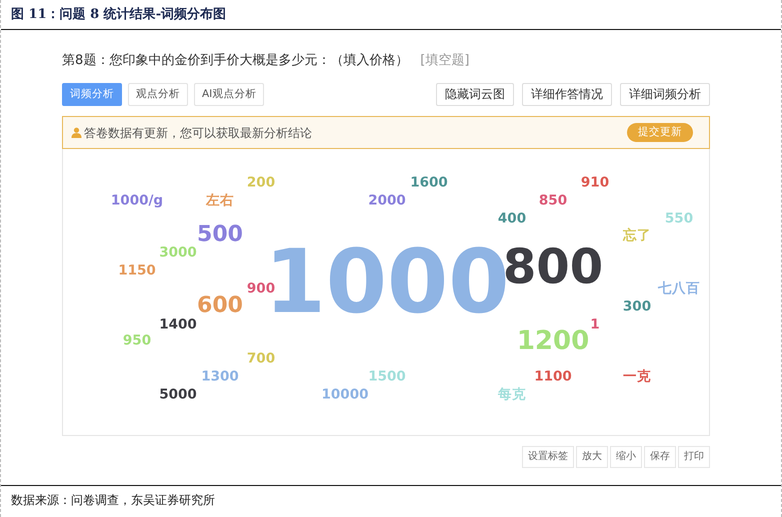 This screenshot has width=782, height=517. What do you see at coordinates (637, 236) in the screenshot?
I see `cloud-word: 忘了` at bounding box center [637, 236].